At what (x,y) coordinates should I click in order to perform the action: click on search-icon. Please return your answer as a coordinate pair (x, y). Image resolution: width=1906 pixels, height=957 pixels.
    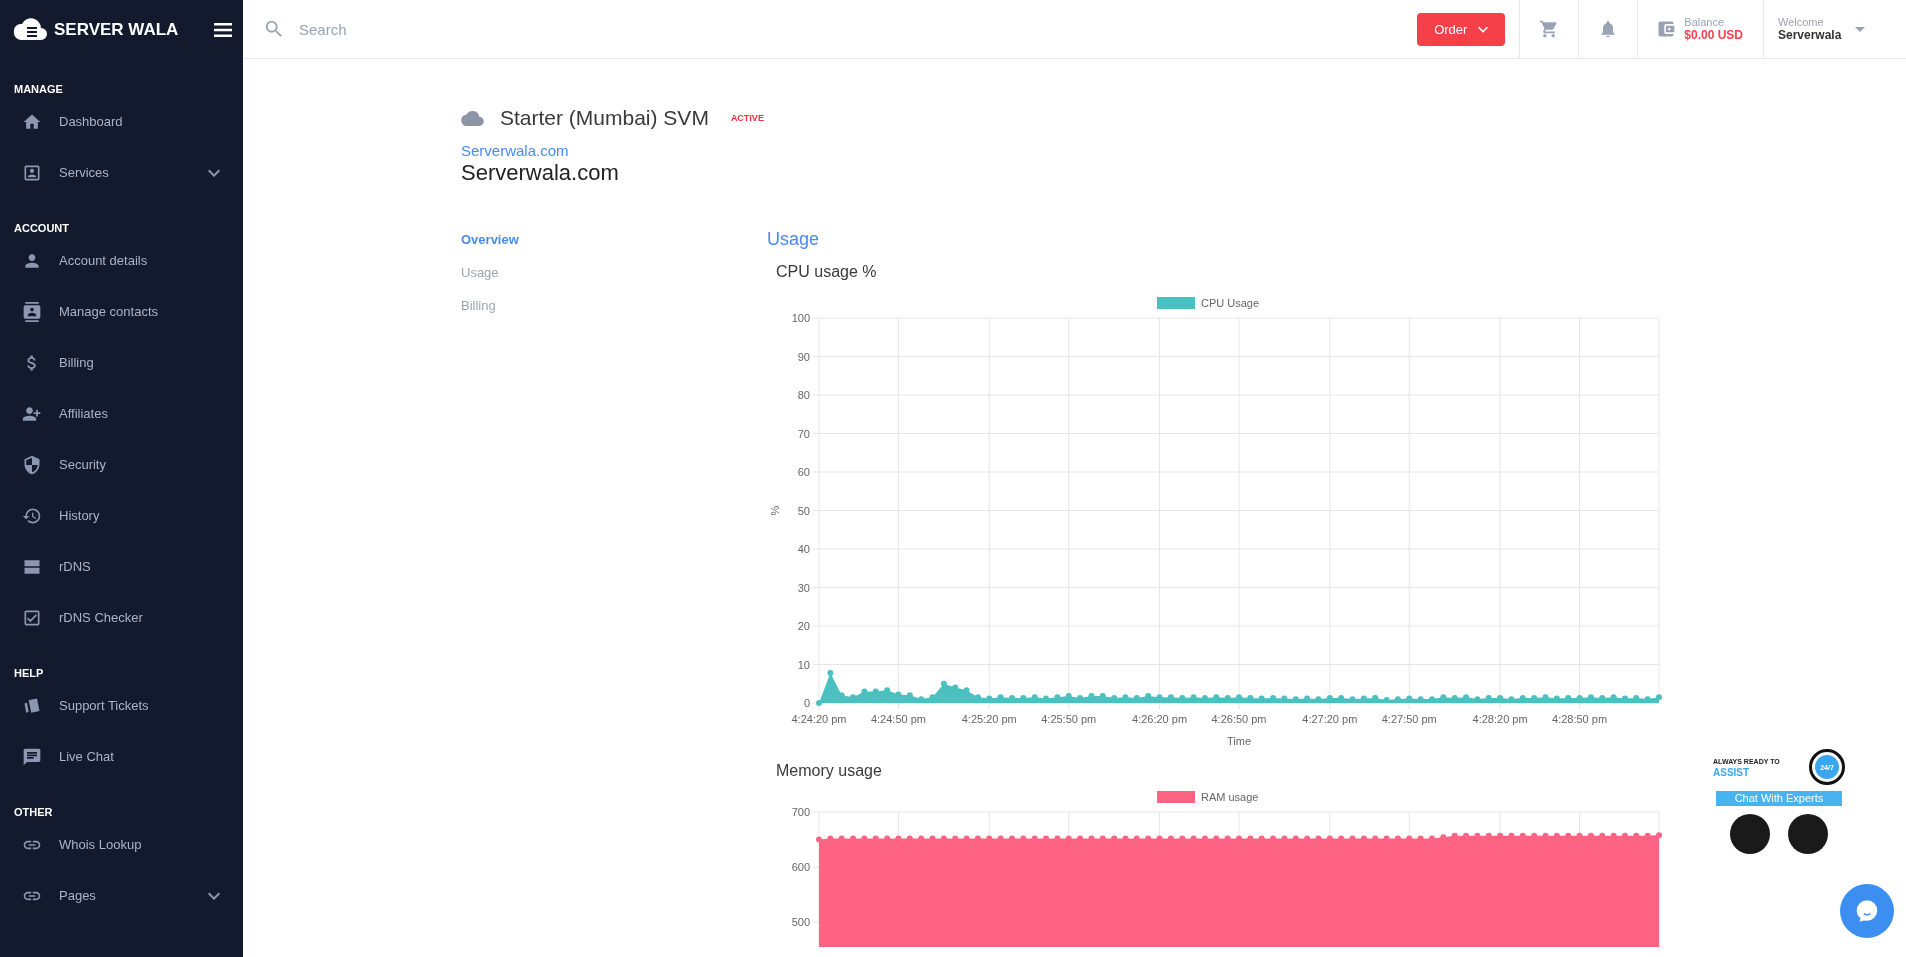
    Looking at the image, I should click on (274, 29).